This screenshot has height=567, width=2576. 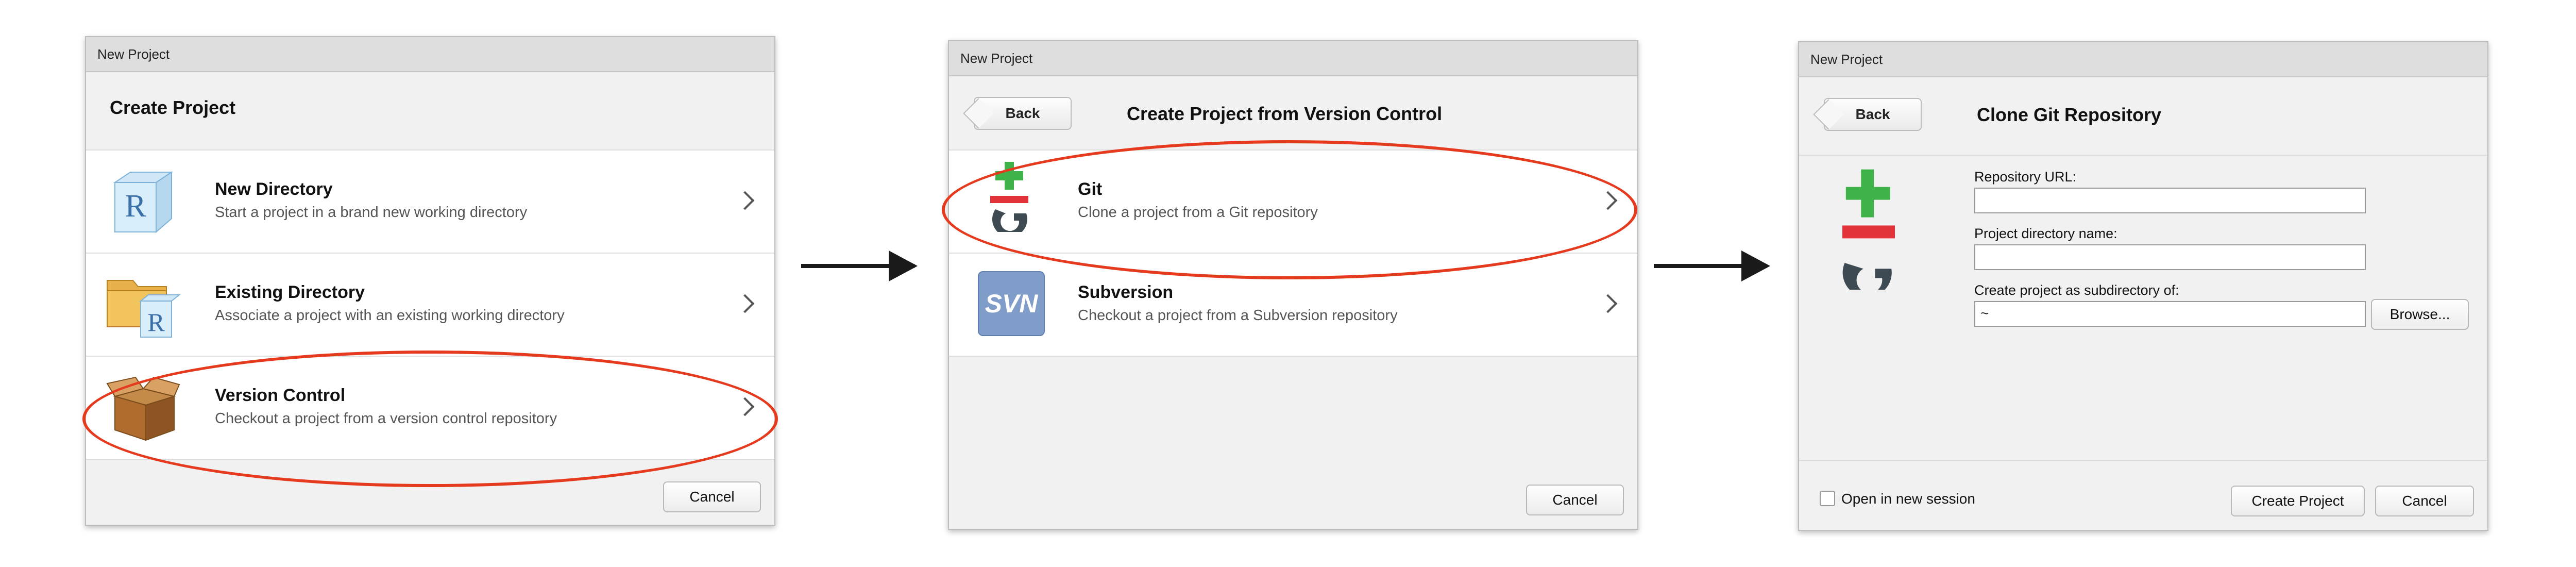 What do you see at coordinates (2045, 233) in the screenshot?
I see `project-directory-name-label: Project directory name:` at bounding box center [2045, 233].